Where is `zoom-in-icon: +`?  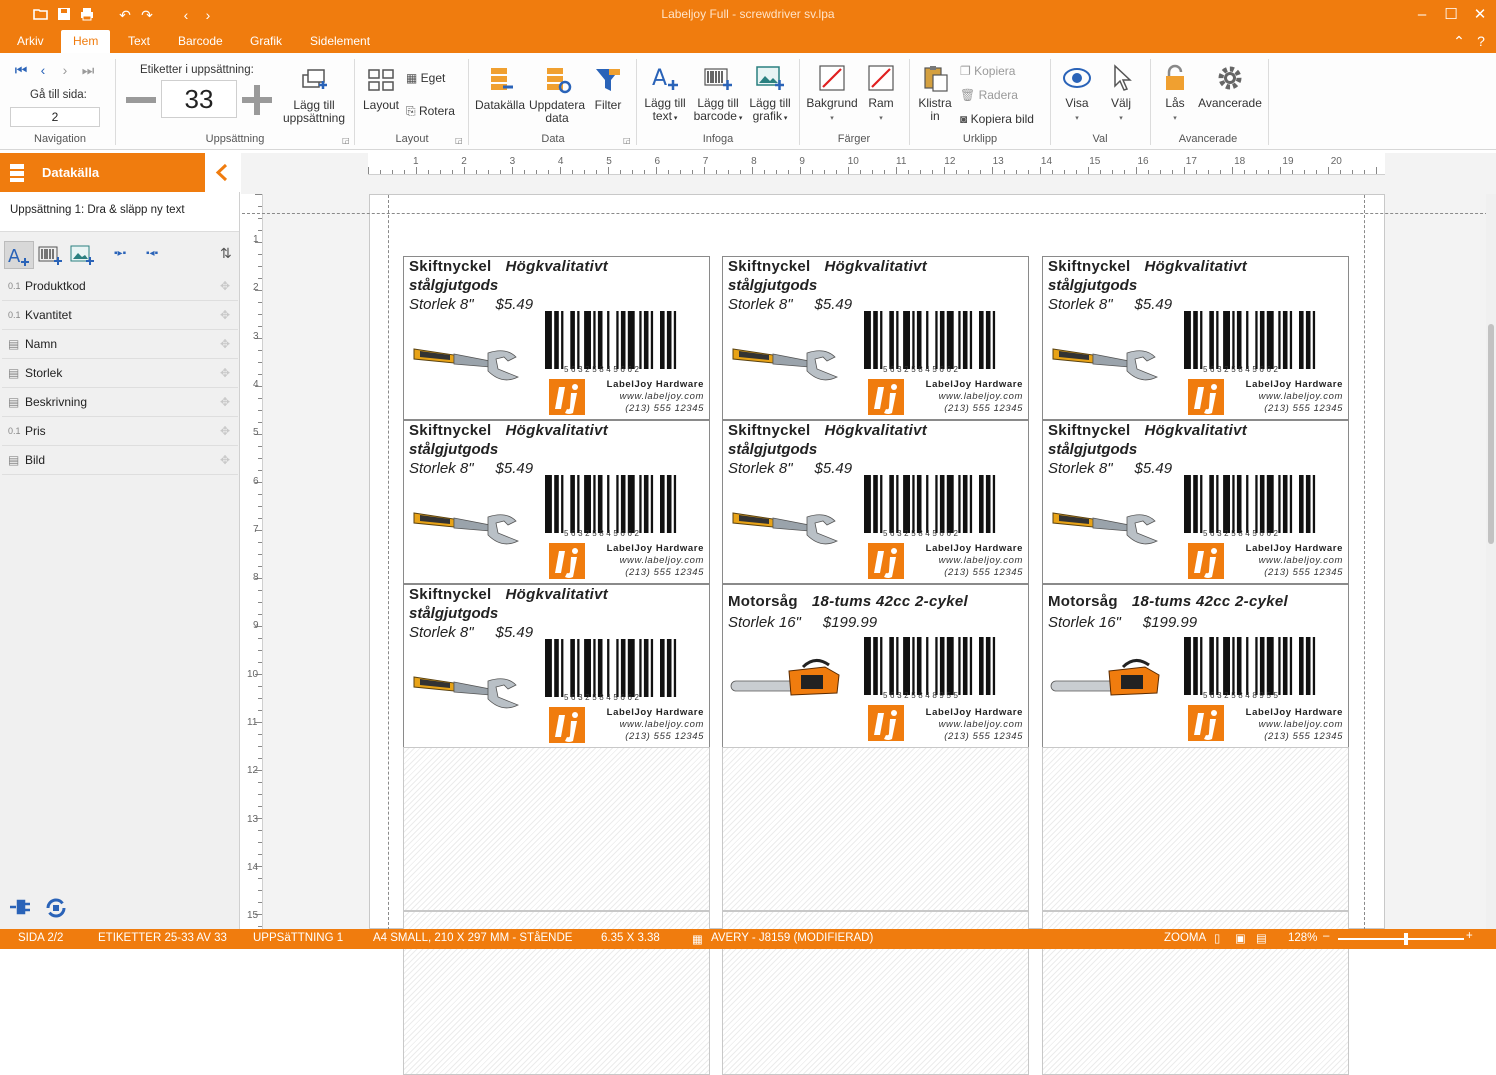 zoom-in-icon: + is located at coordinates (1469, 936).